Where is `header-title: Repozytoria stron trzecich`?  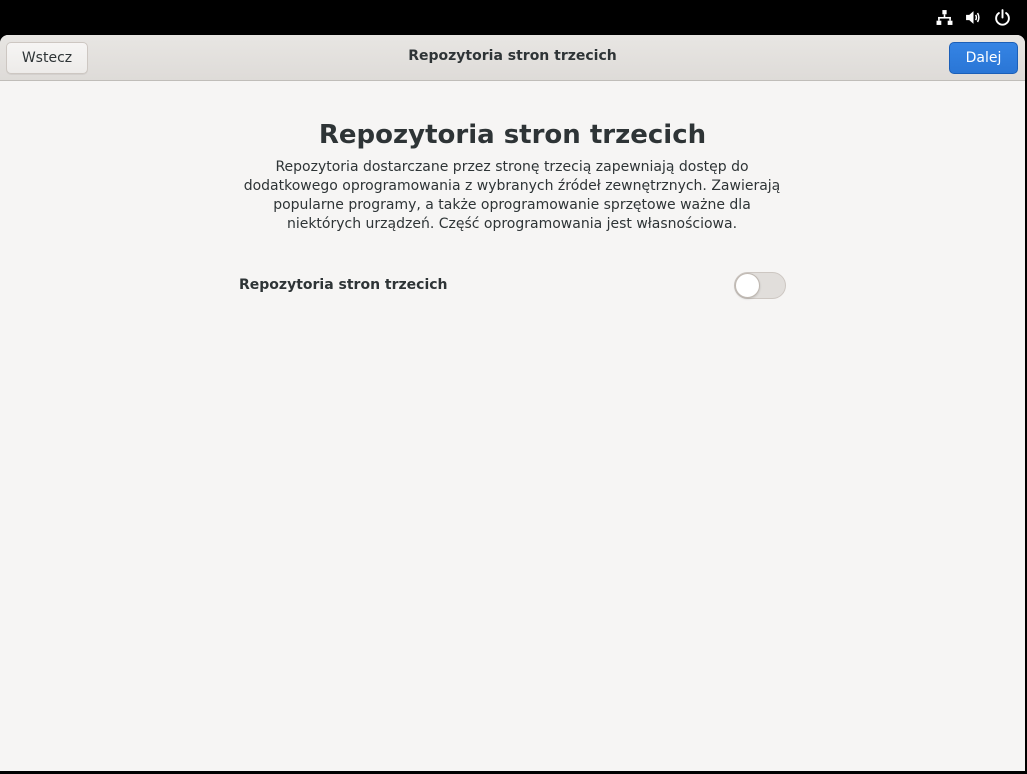
header-title: Repozytoria stron trzecich is located at coordinates (512, 56).